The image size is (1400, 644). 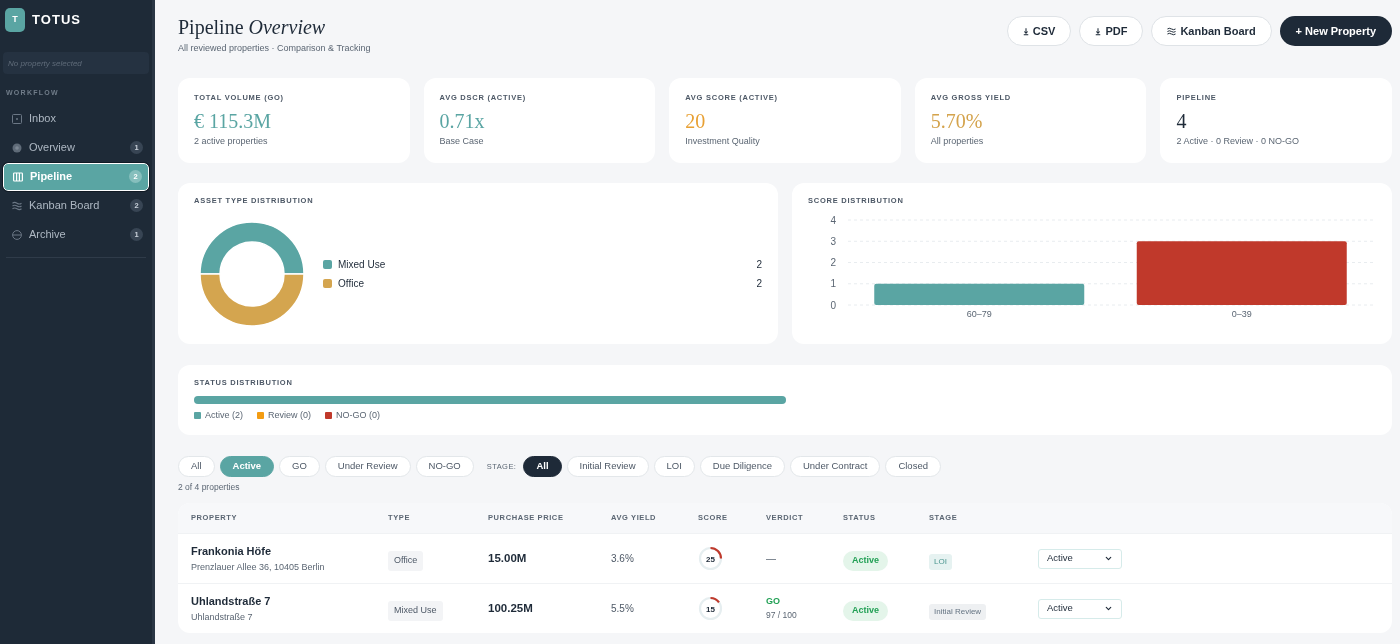 What do you see at coordinates (940, 561) in the screenshot?
I see `stage-tag: LOI` at bounding box center [940, 561].